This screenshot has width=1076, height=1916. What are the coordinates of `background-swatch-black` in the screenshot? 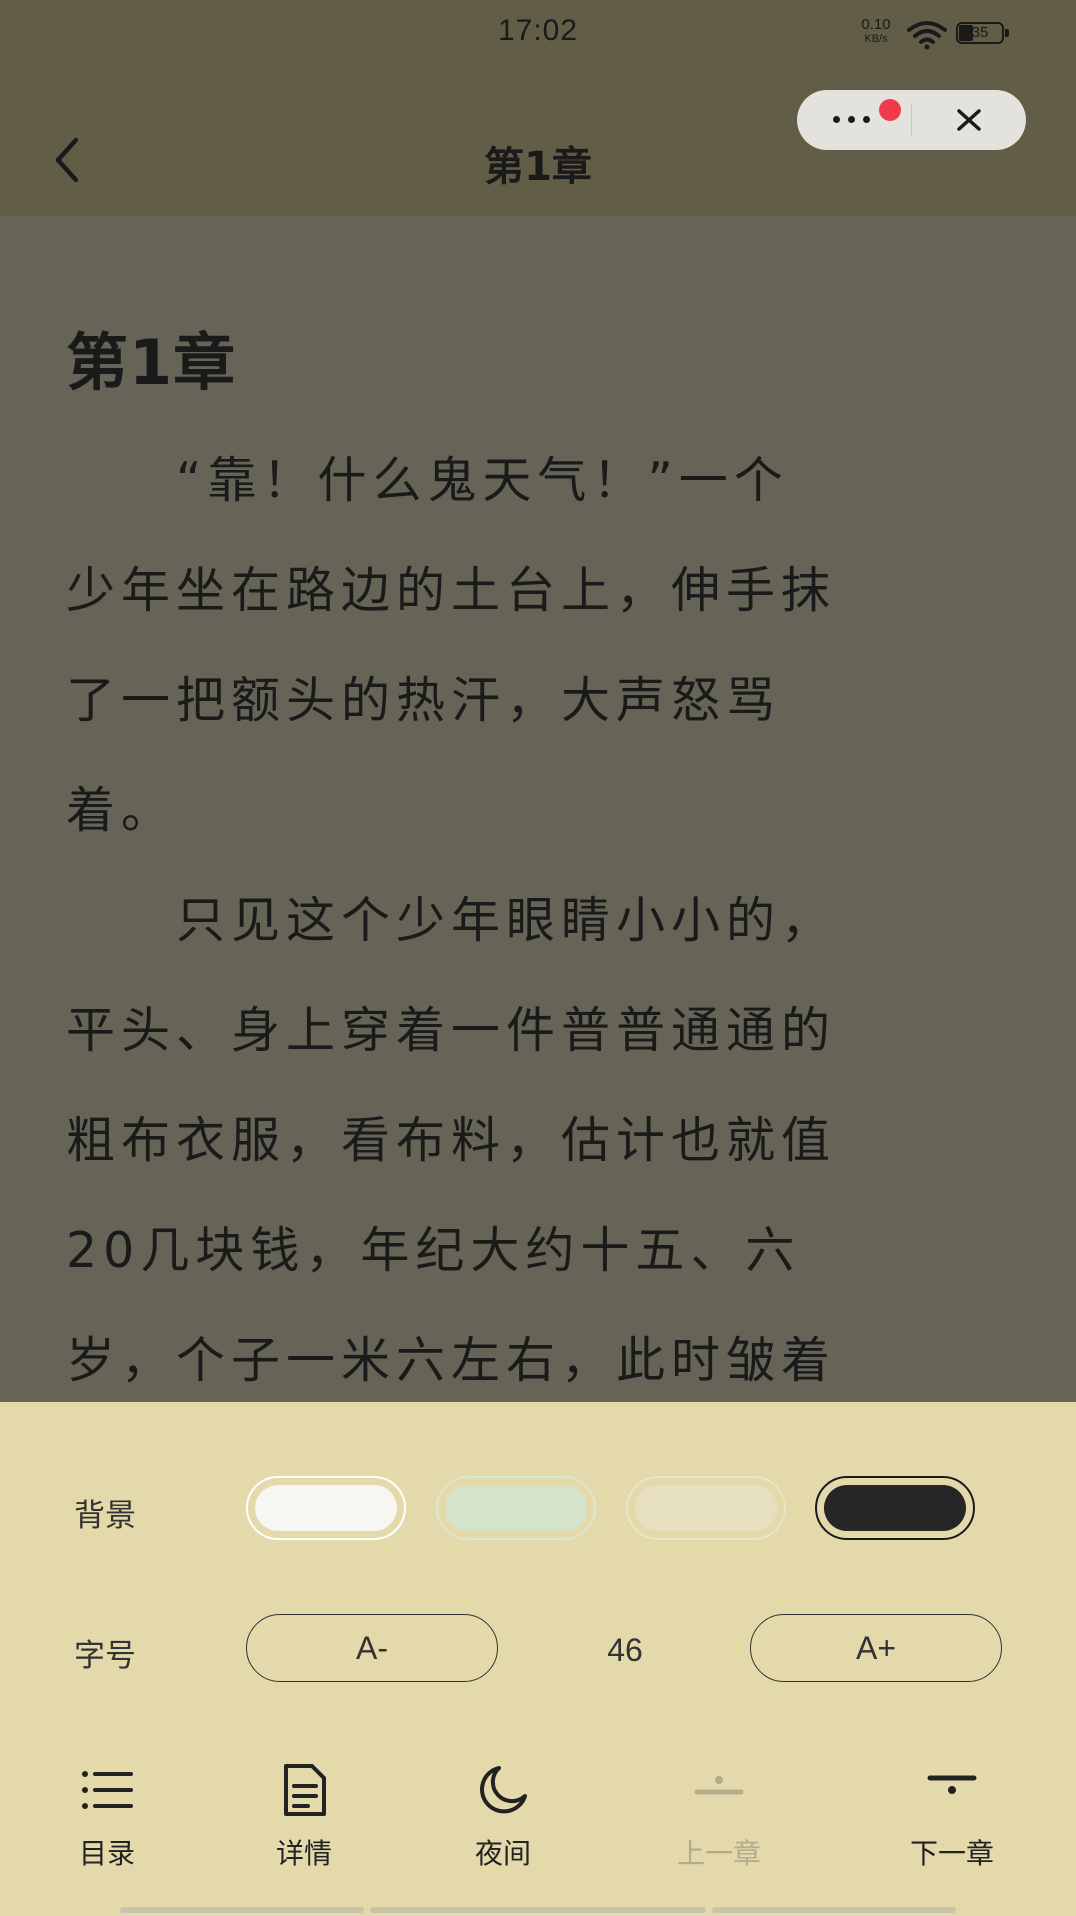 It's located at (895, 1508).